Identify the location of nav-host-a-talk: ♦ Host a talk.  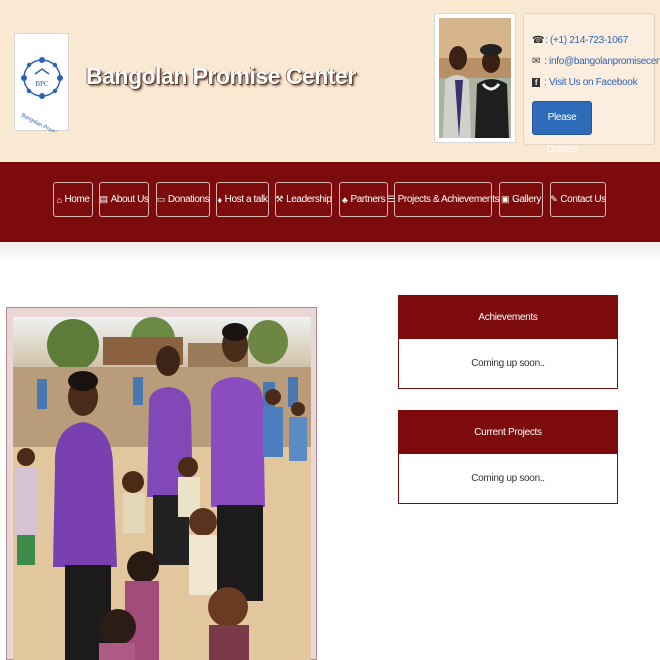
(242, 199).